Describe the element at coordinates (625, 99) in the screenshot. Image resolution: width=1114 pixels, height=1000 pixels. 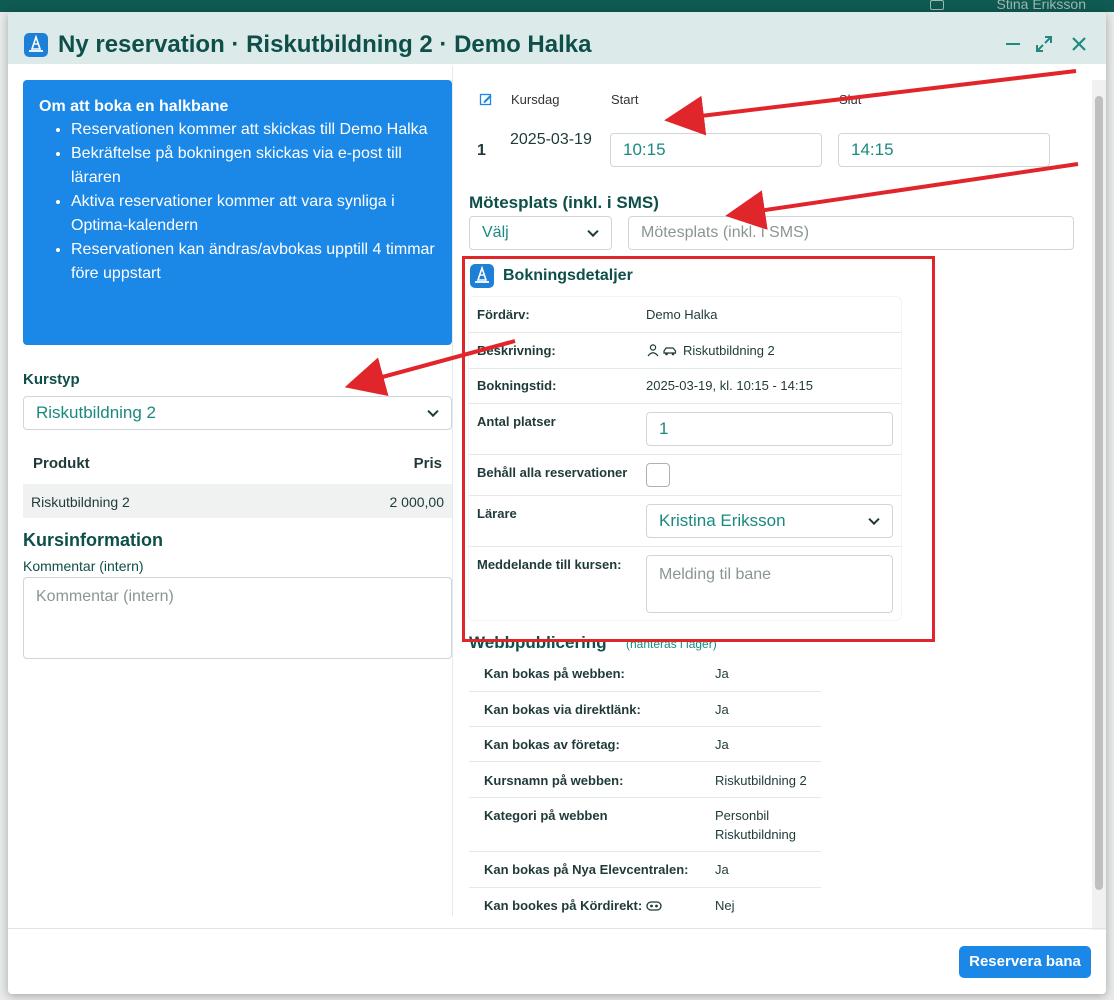
I see `start-header: Start` at that location.